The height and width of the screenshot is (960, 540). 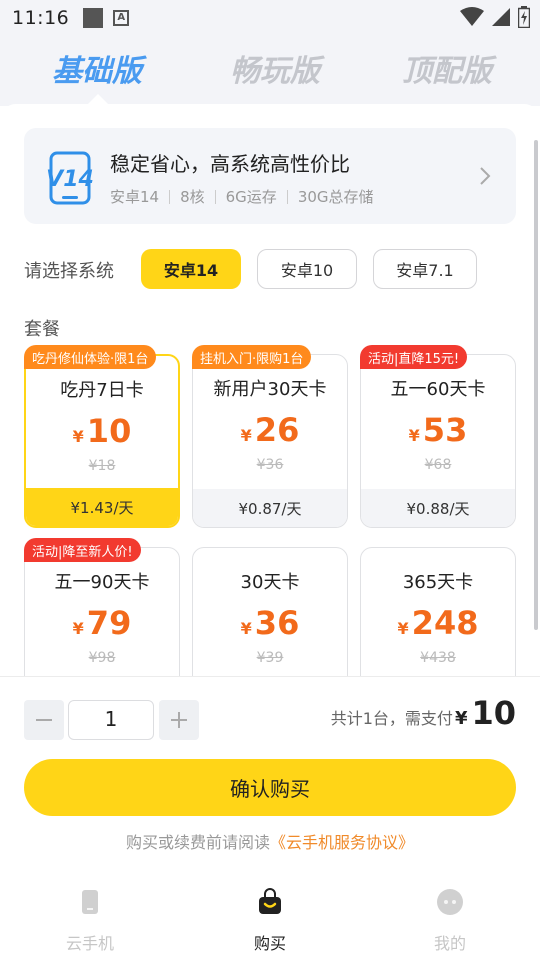 What do you see at coordinates (307, 269) in the screenshot?
I see `os-option-android10: 安卓10` at bounding box center [307, 269].